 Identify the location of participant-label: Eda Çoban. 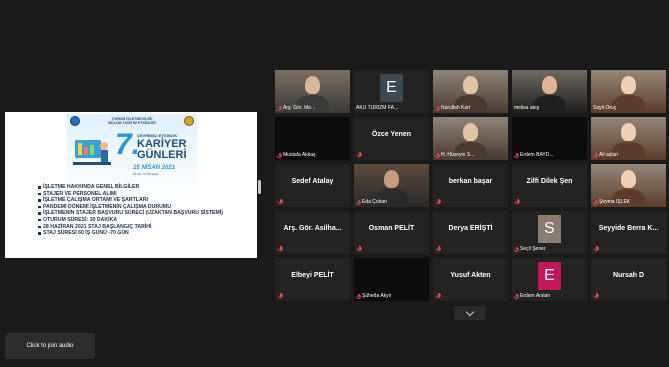
(371, 202).